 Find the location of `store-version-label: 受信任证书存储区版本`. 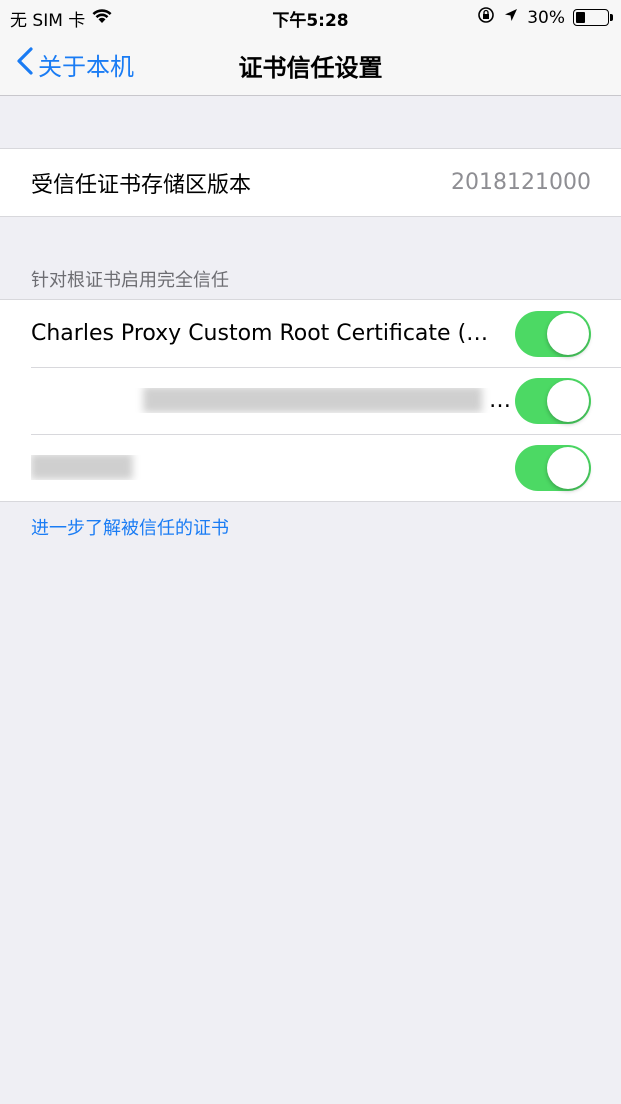

store-version-label: 受信任证书存储区版本 is located at coordinates (141, 185).